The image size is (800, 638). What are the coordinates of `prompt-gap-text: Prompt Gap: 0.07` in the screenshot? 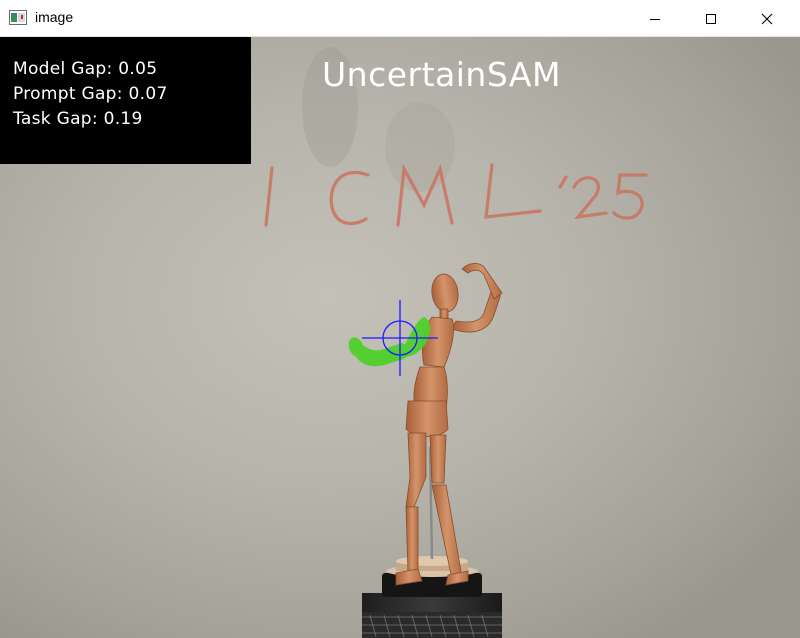 It's located at (90, 94).